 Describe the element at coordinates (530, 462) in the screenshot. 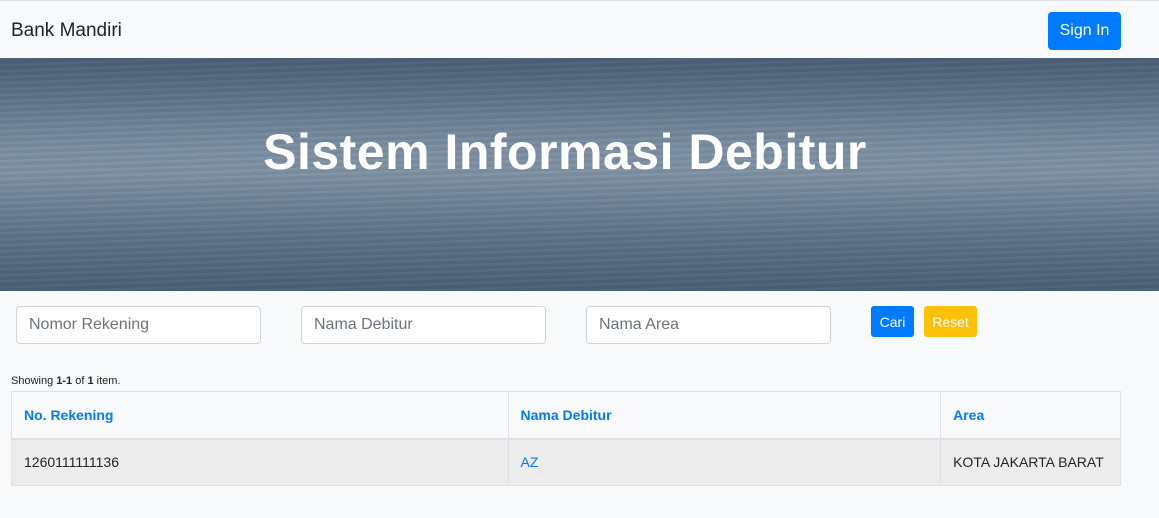

I see `debitur-link: AZ` at that location.